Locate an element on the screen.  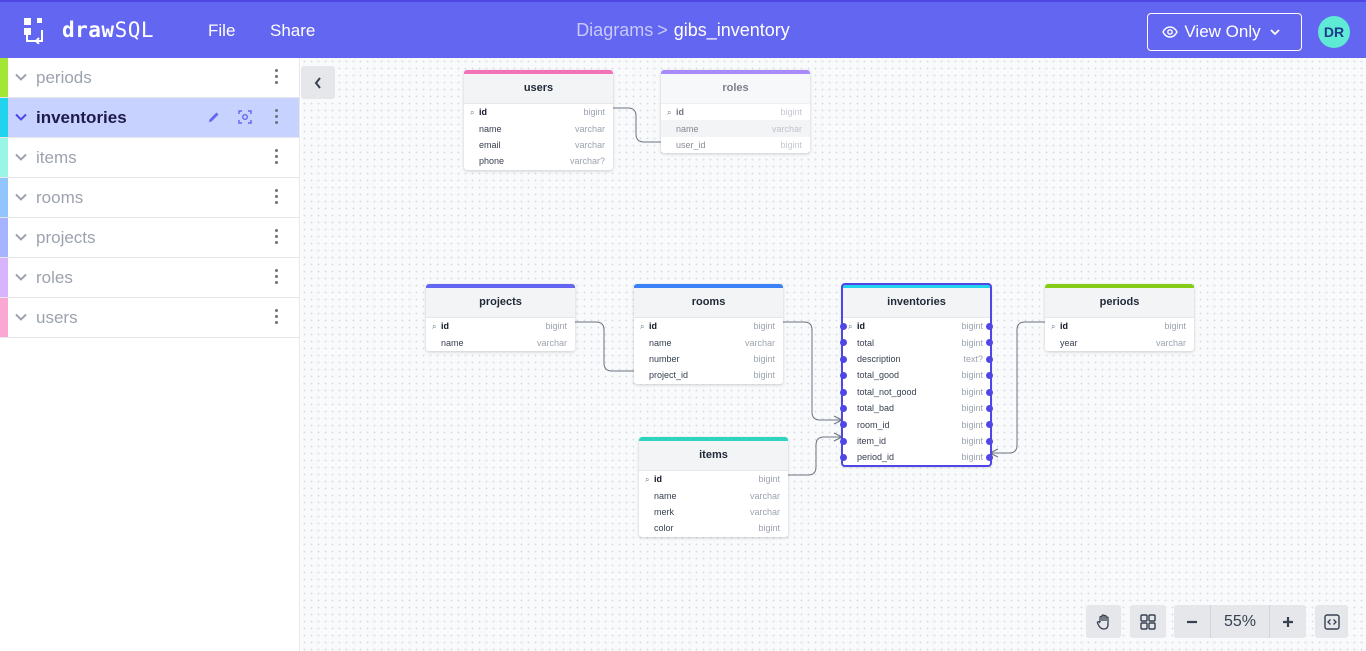
sidebar-item-rooms: rooms is located at coordinates (149, 198).